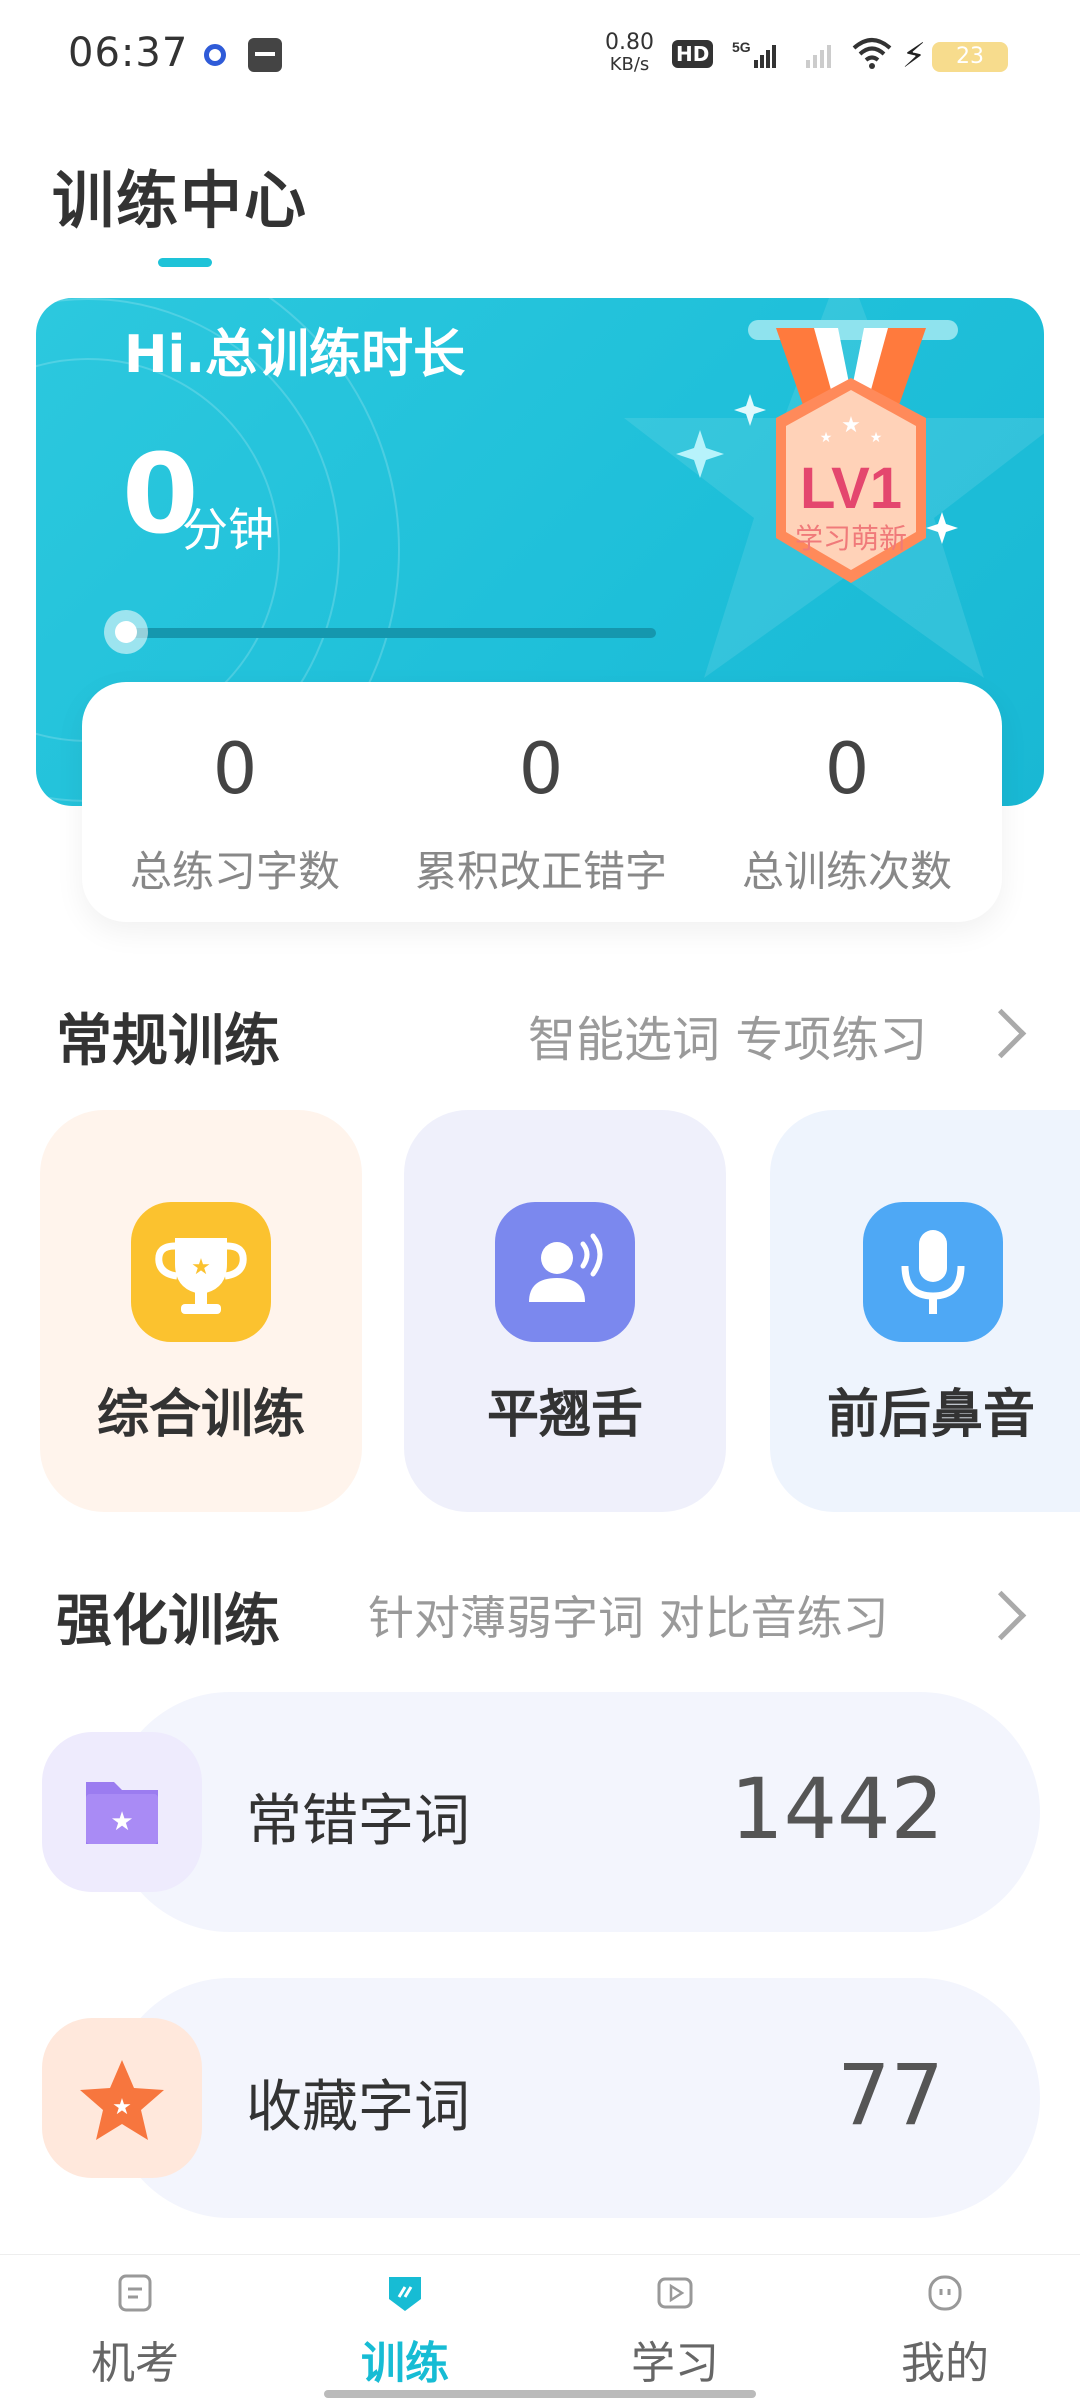 This screenshot has width=1080, height=2401. I want to click on play-icon, so click(675, 2293).